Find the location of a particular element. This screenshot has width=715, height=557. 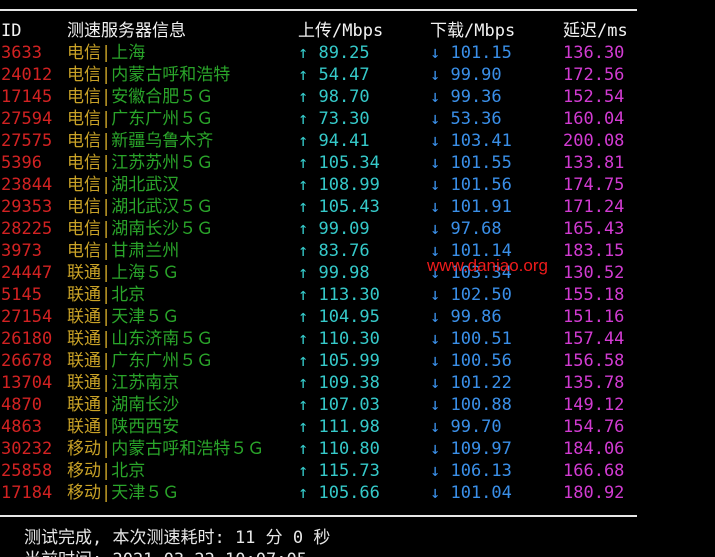

server-id: 3973 is located at coordinates (21, 251).